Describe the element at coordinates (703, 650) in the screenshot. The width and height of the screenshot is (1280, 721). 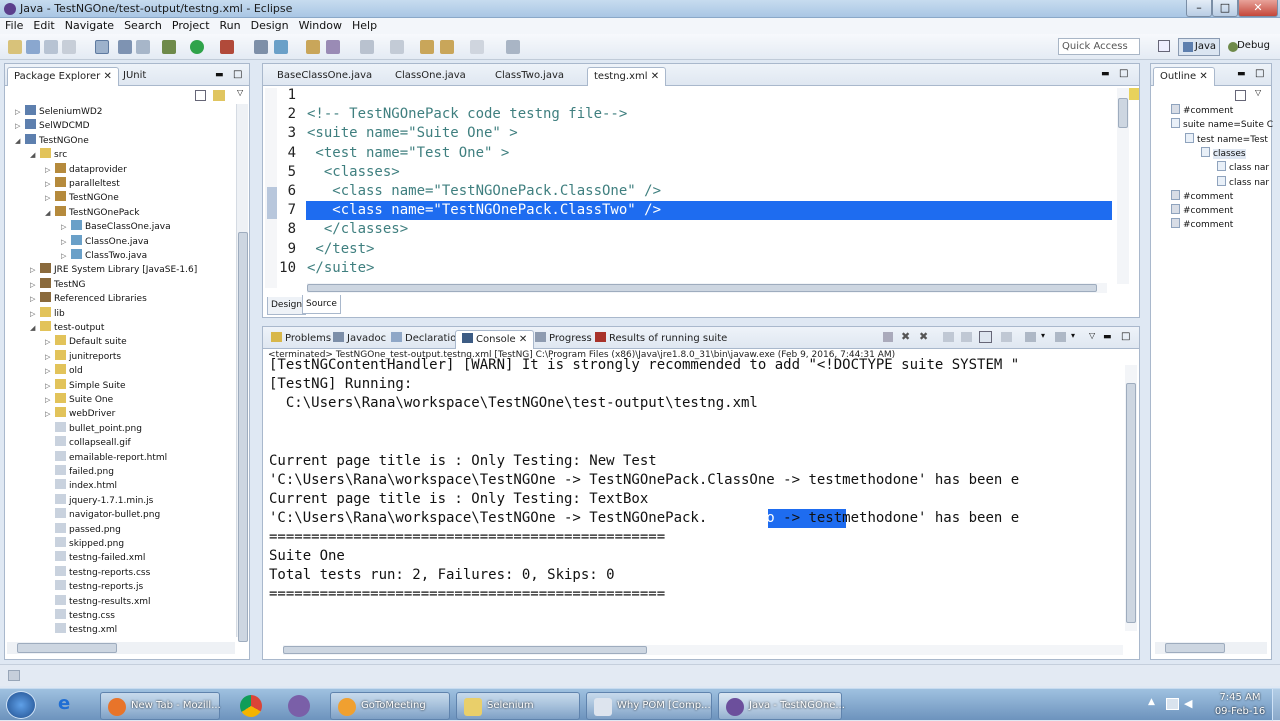
I see `console-hscrollbar` at that location.